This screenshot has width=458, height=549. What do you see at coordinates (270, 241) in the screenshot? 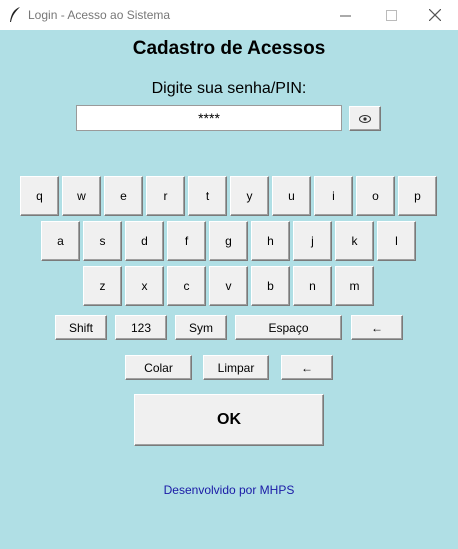
I see `key-h: h` at bounding box center [270, 241].